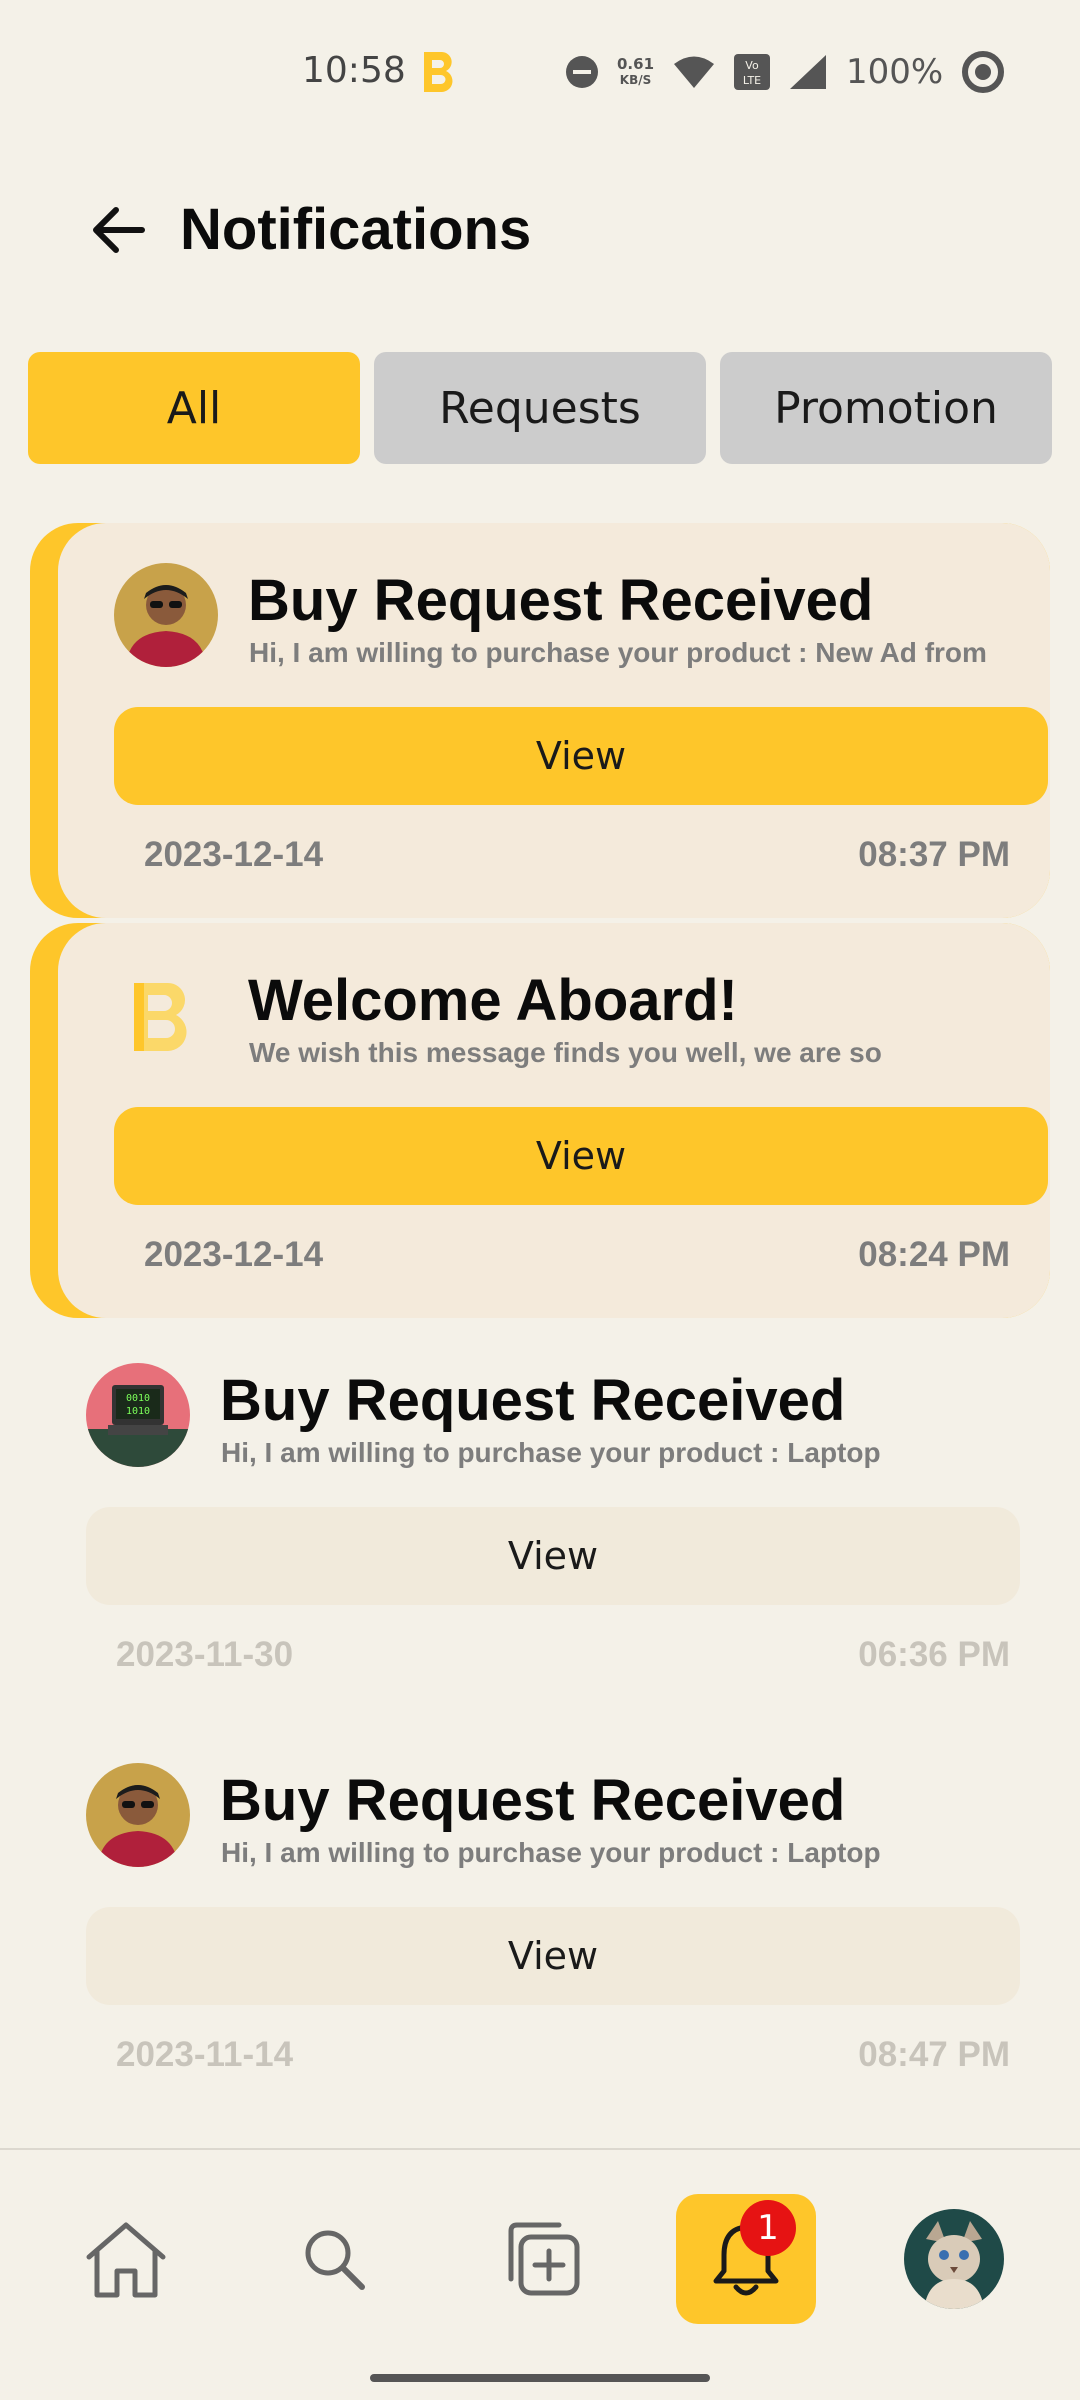  I want to click on tab-all: All, so click(194, 408).